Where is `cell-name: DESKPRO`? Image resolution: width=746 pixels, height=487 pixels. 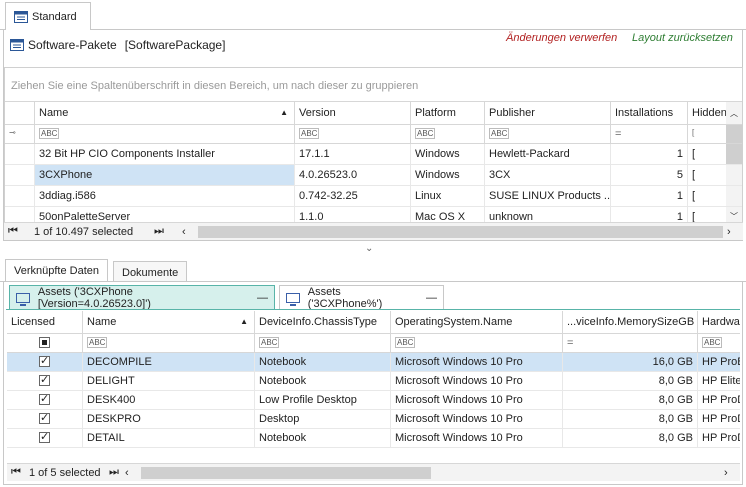 cell-name: DESKPRO is located at coordinates (169, 419).